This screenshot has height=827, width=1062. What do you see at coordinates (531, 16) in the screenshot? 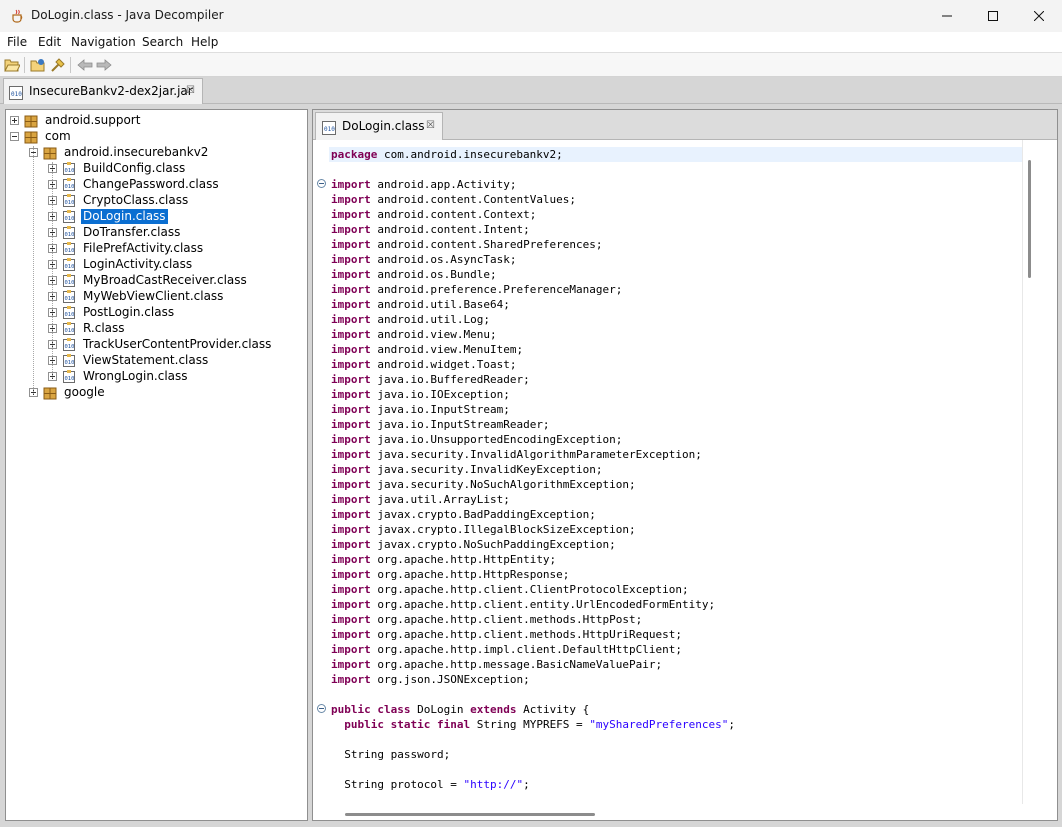
I see `title-bar: DoLogin.class - Java Decompiler` at bounding box center [531, 16].